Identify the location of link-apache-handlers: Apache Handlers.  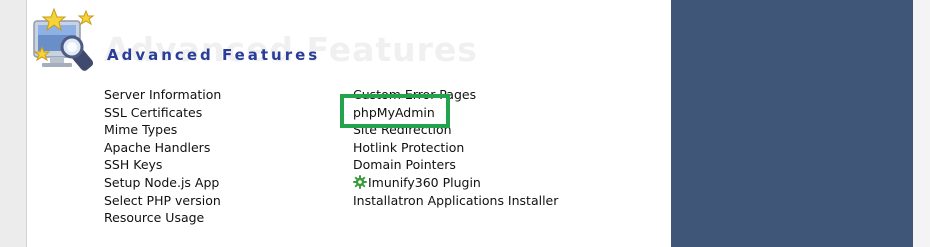
(162, 148).